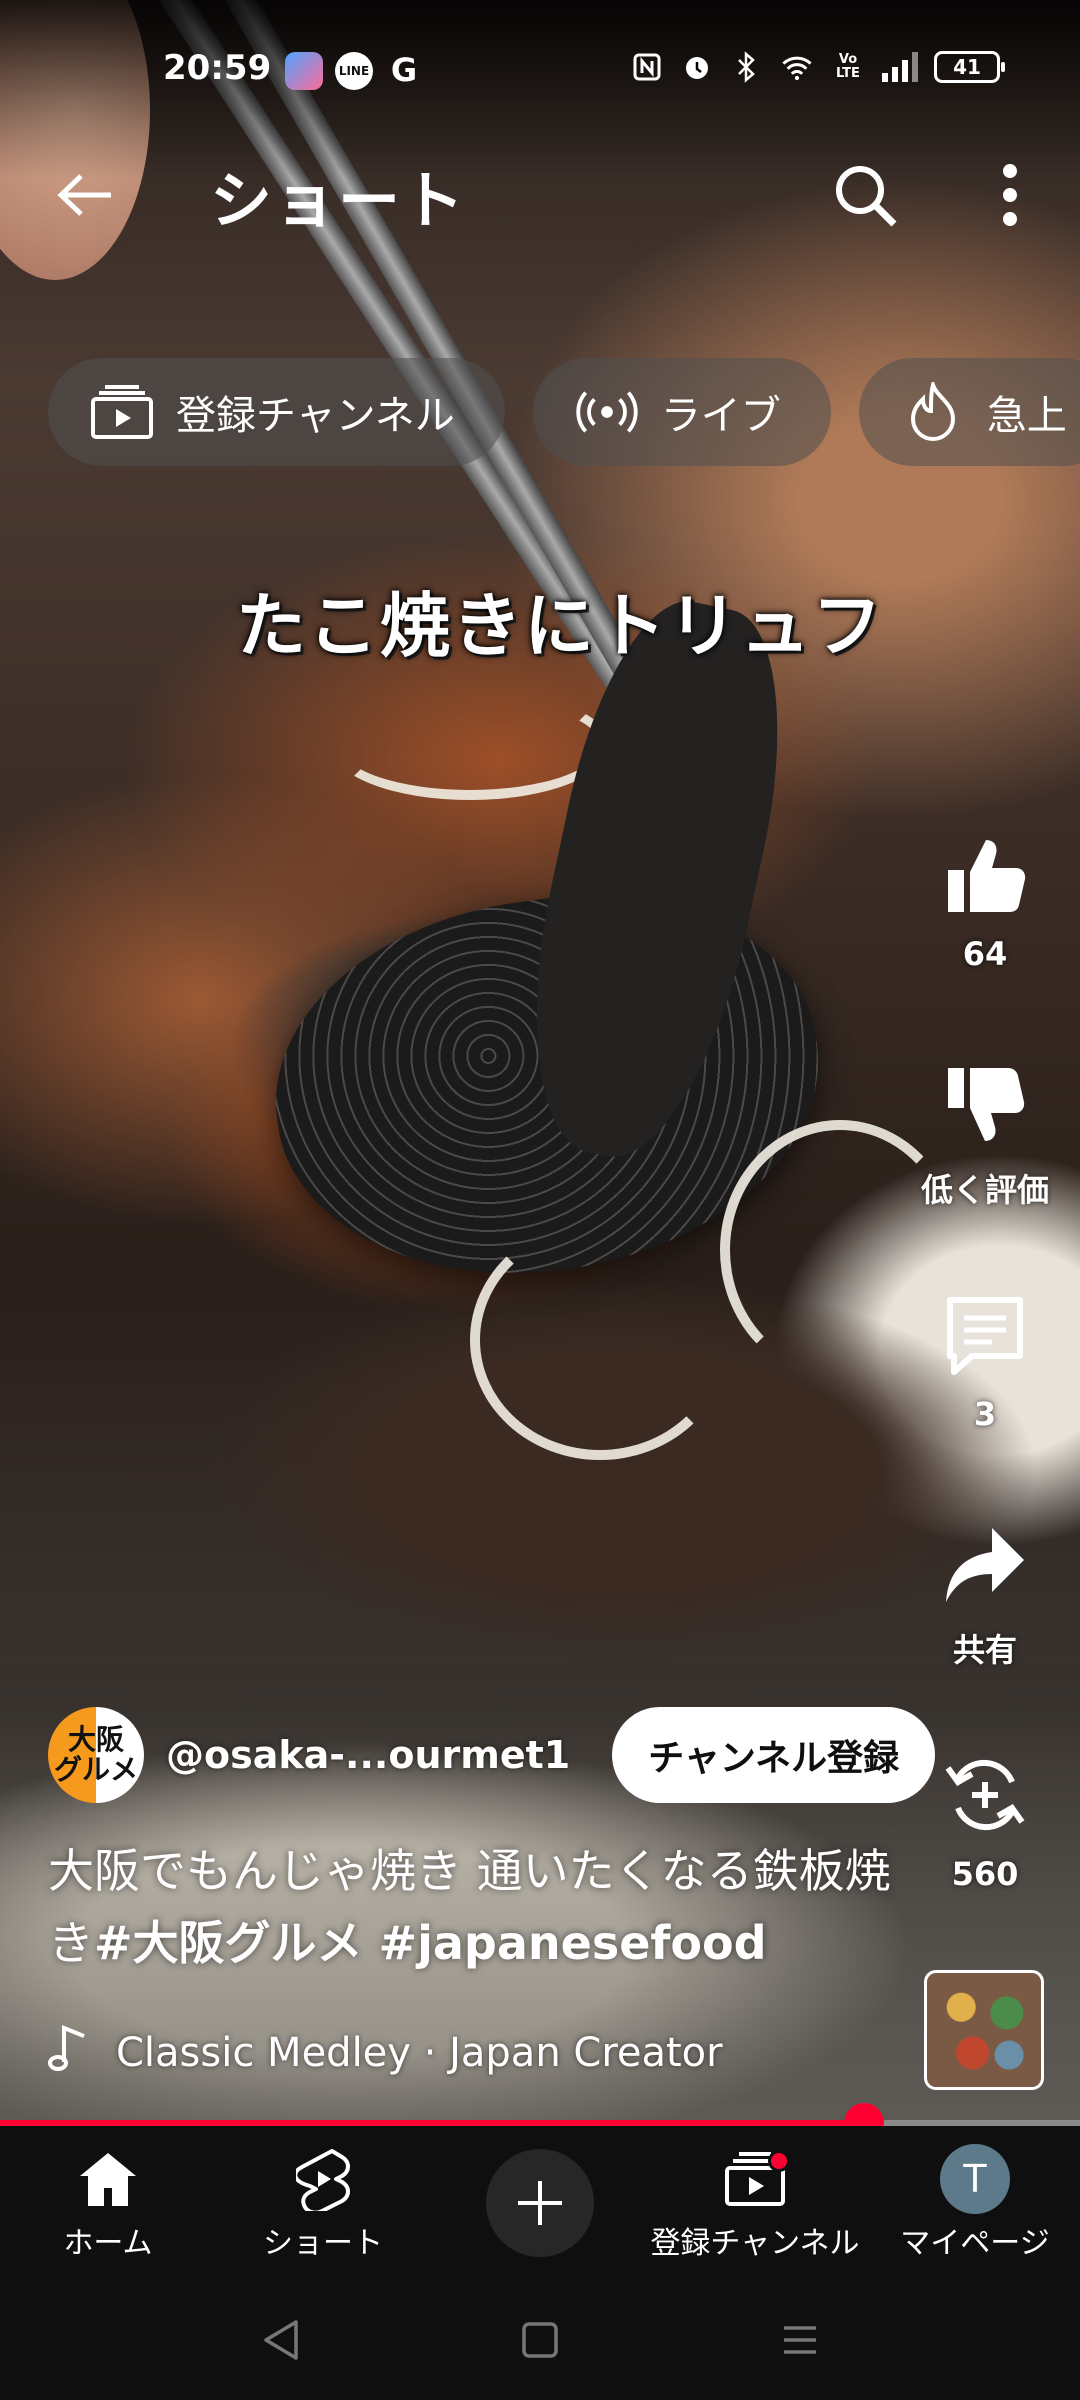  I want to click on video-caption-overlay: たこ焼きにトリュフ, so click(560, 625).